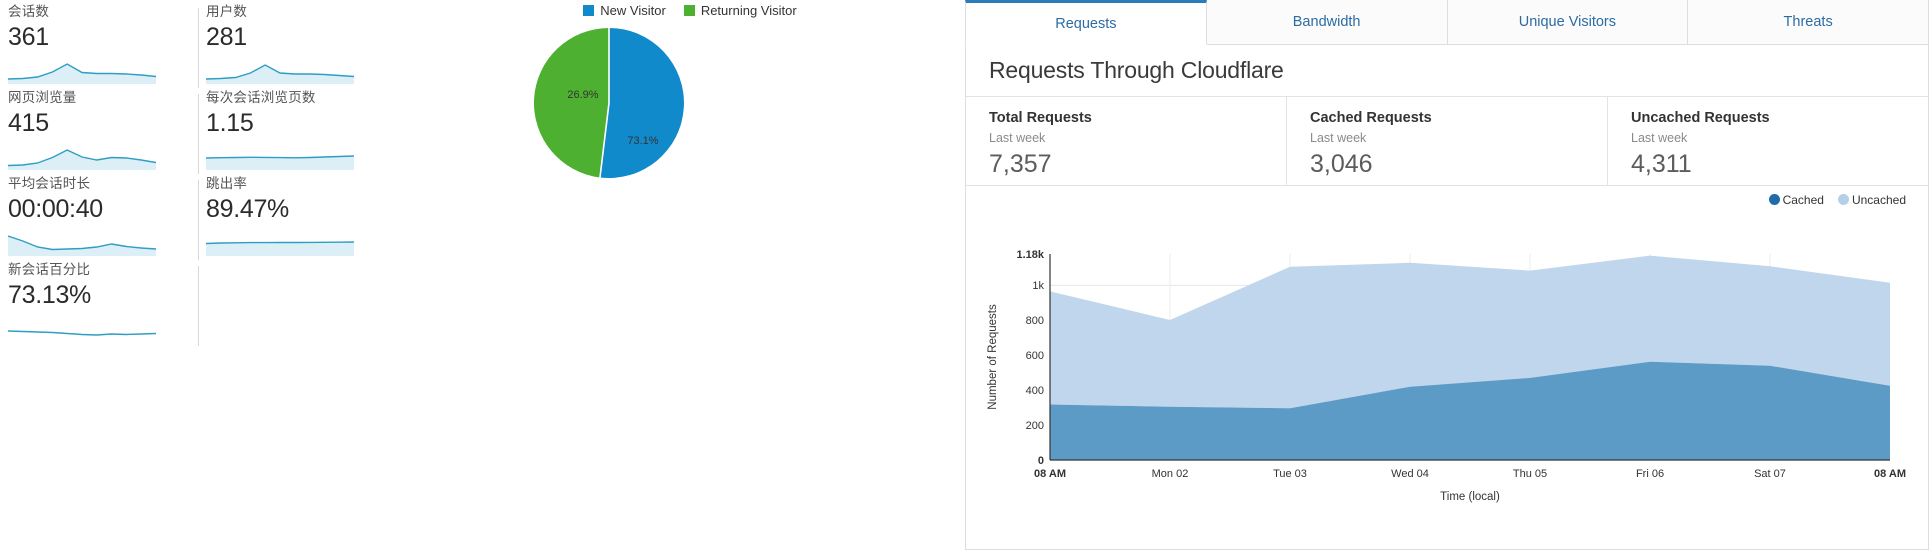 The width and height of the screenshot is (1929, 550). What do you see at coordinates (748, 10) in the screenshot?
I see `pie-legend-label: Returning Visitor` at bounding box center [748, 10].